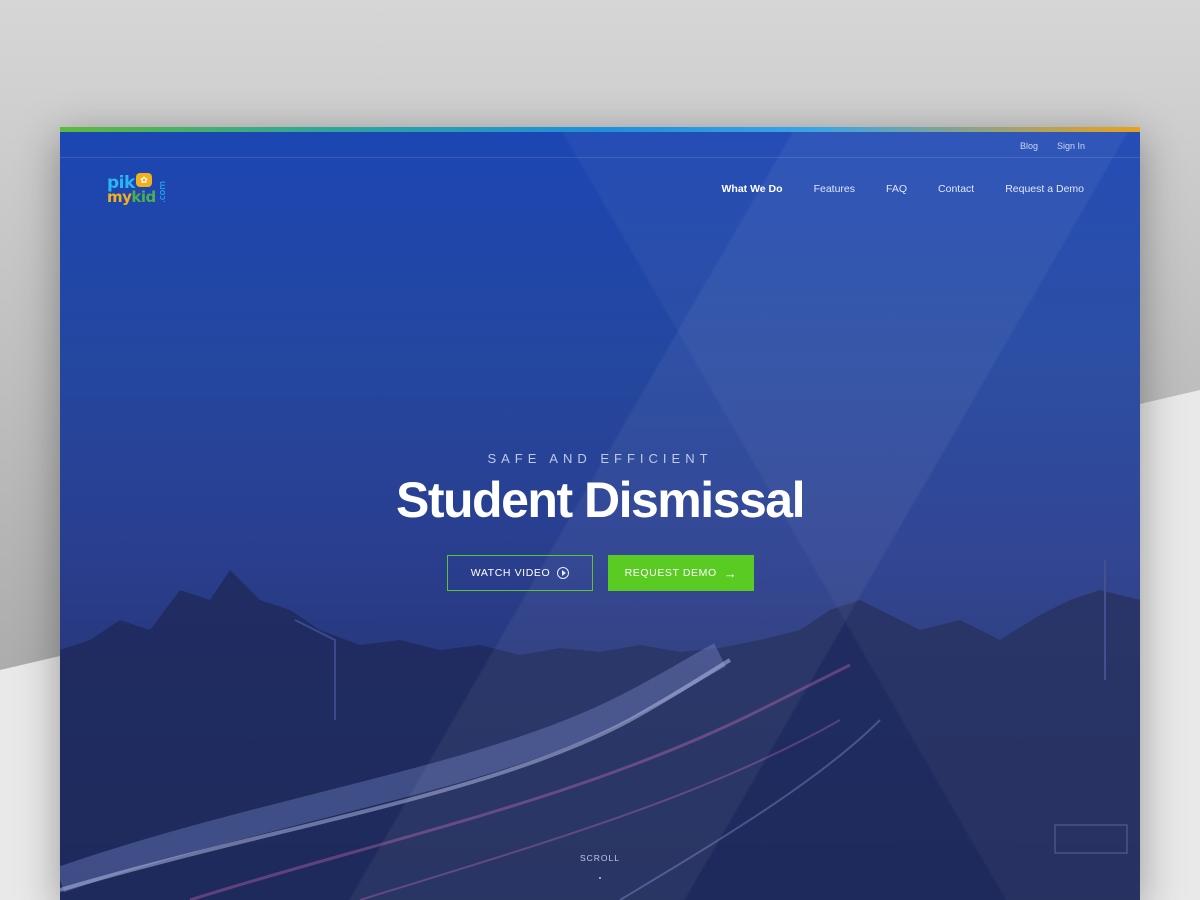  I want to click on nav-item-contact: Contact, so click(956, 189).